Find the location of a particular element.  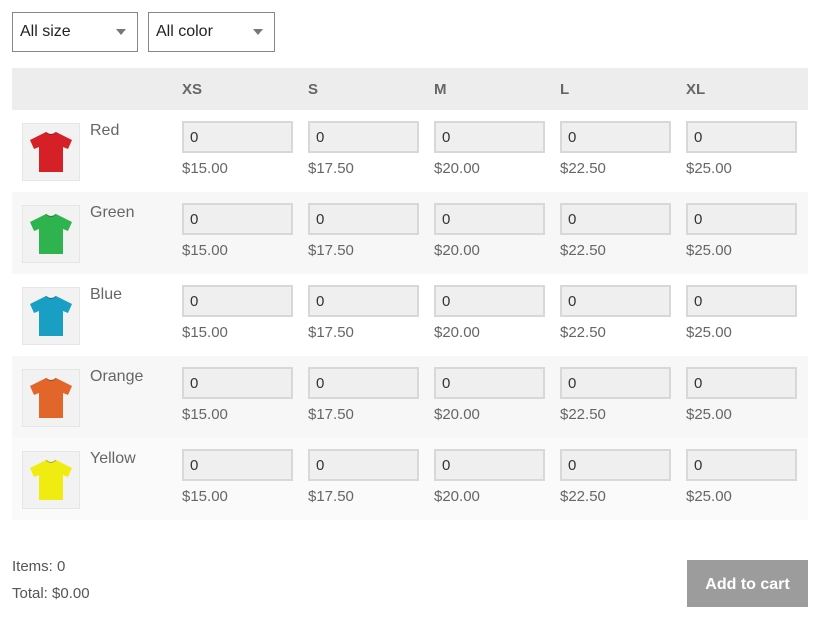

table-row: Blue $15.00 $17.50 $20.00 $22.50 $25.00 is located at coordinates (410, 315).